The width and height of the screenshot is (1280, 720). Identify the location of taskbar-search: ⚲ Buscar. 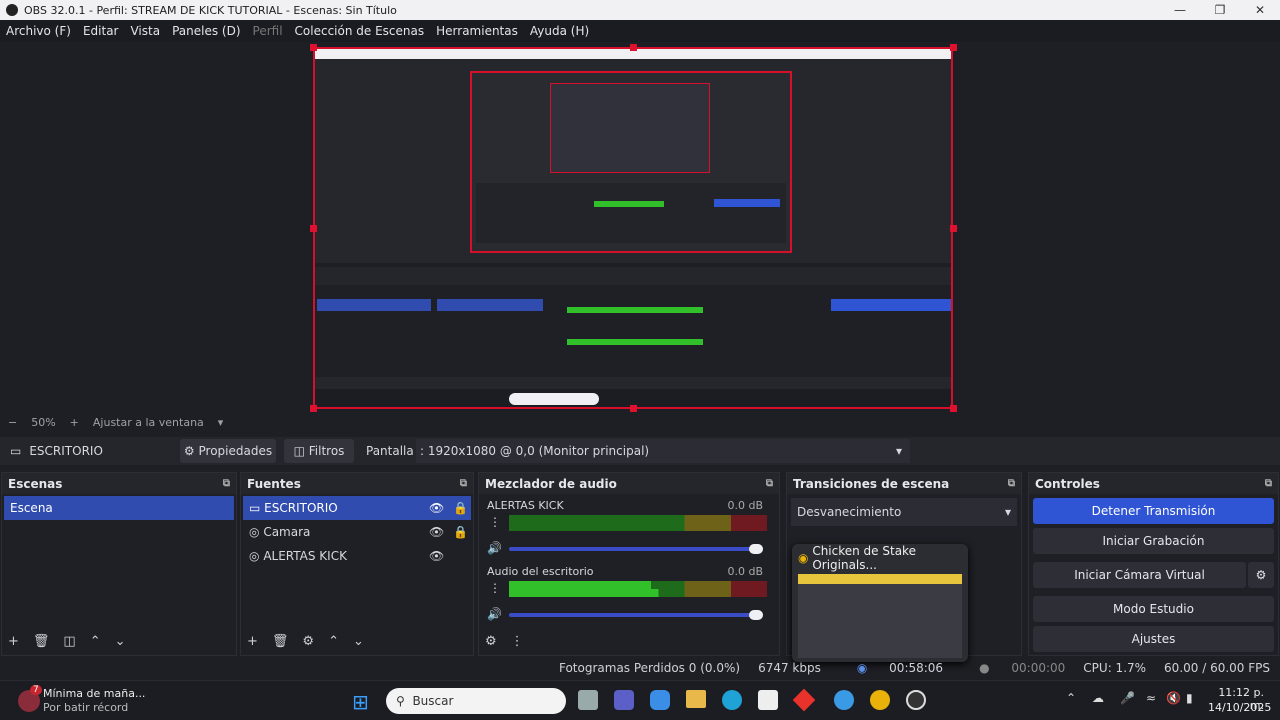
(476, 701).